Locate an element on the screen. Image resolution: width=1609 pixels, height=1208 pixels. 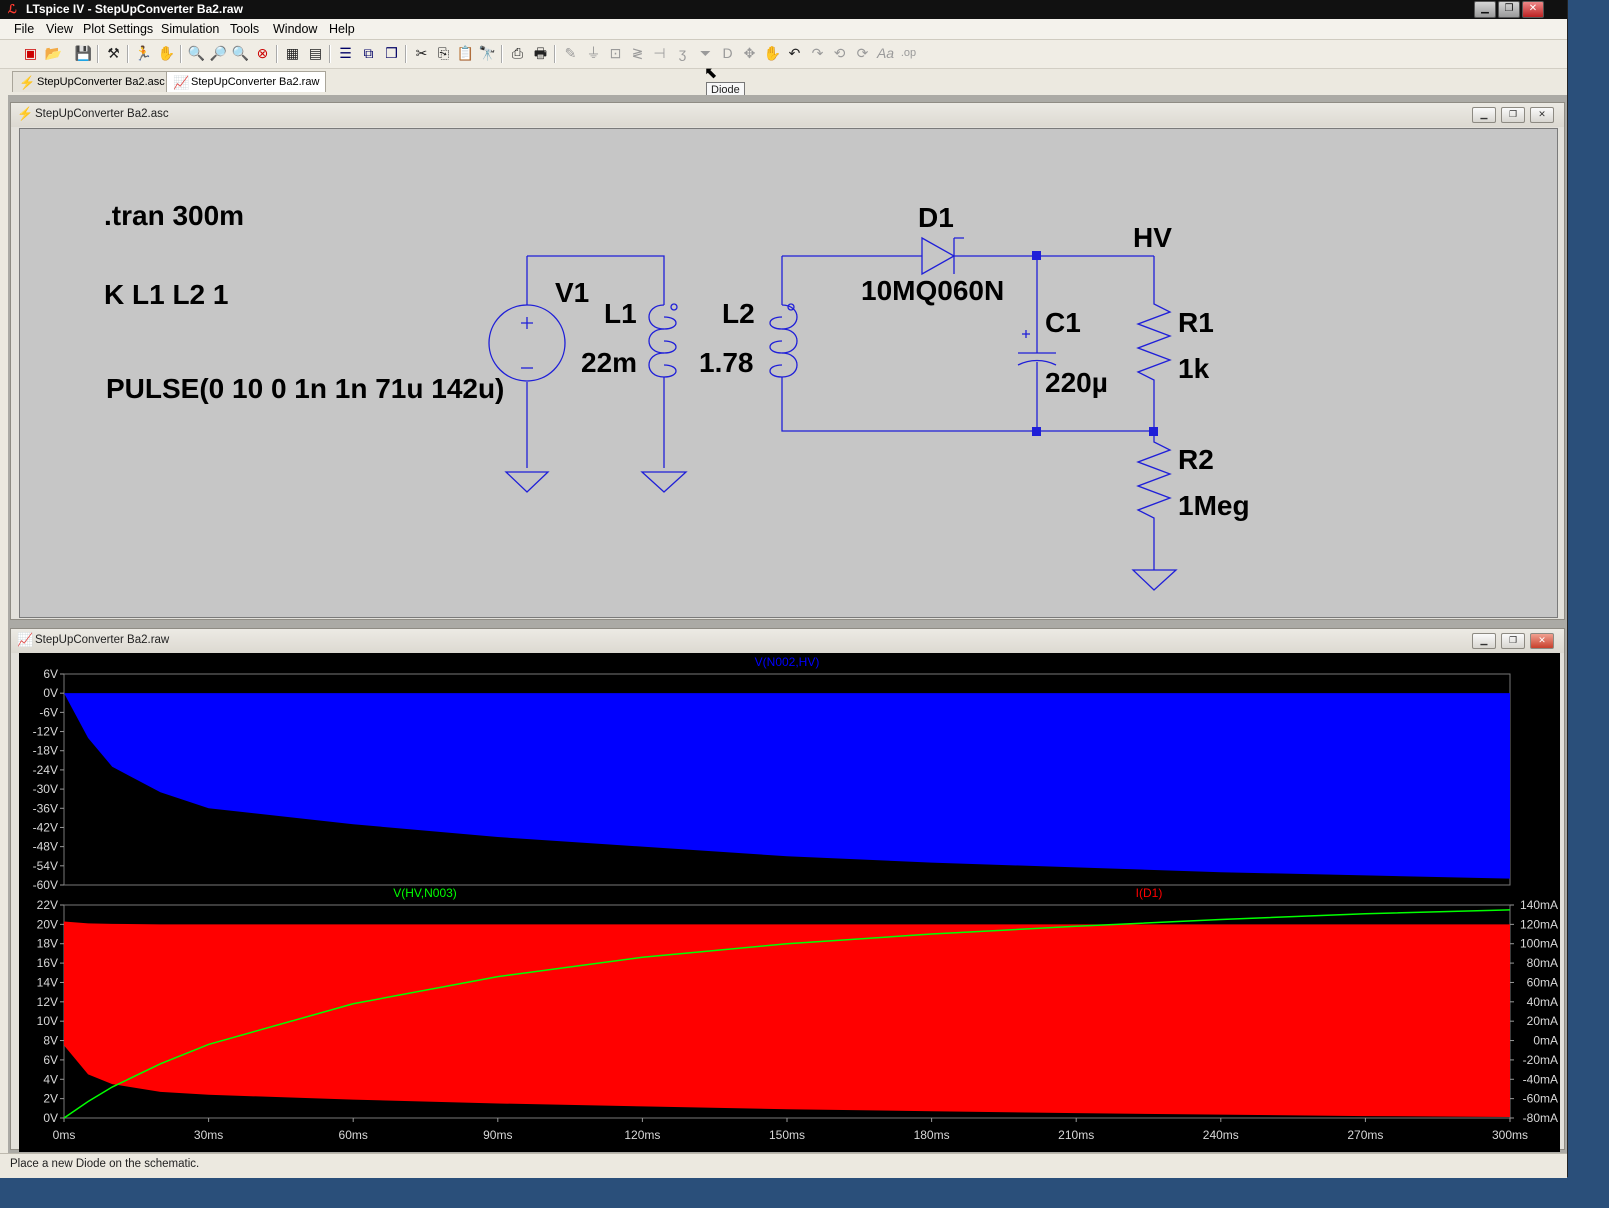
drag-icon: ✋ is located at coordinates (772, 53).